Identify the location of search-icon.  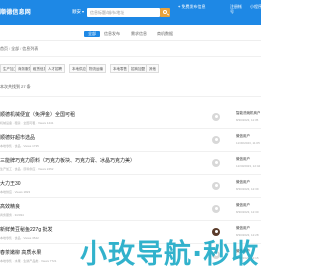
(165, 12).